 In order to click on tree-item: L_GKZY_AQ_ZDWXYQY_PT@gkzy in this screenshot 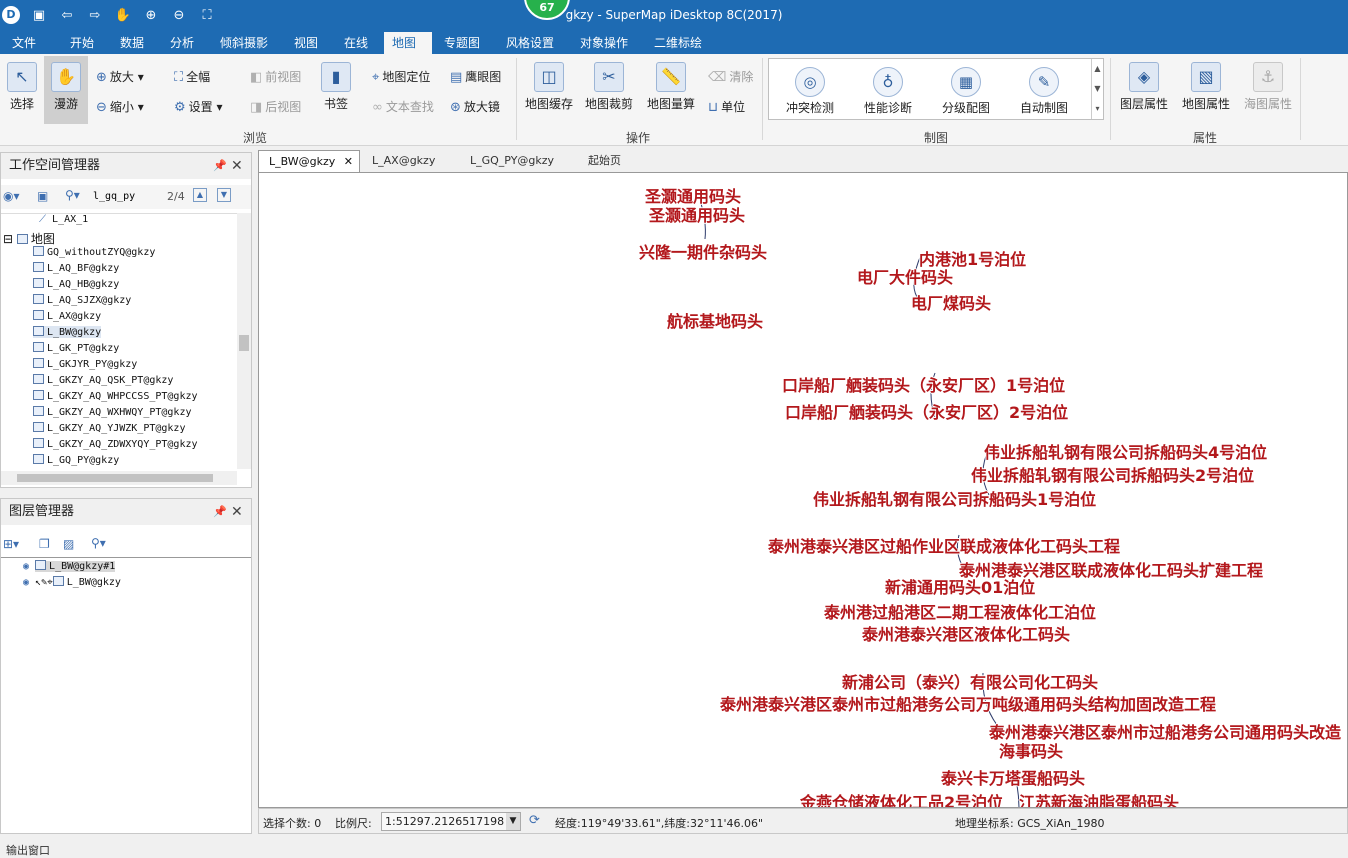, I will do `click(115, 444)`.